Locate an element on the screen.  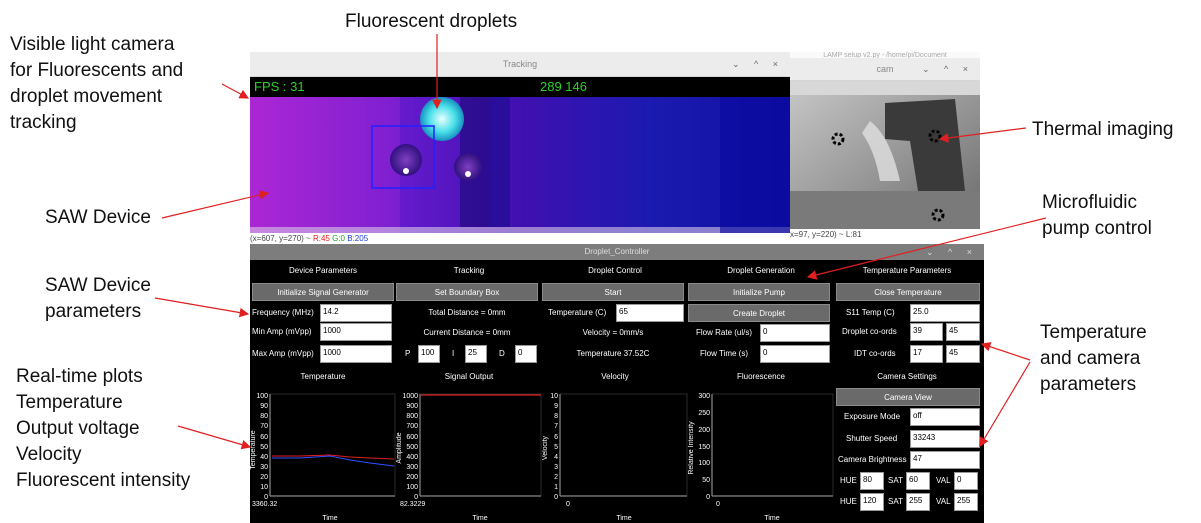
camera-settings-header: Camera Settings is located at coordinates (907, 376).